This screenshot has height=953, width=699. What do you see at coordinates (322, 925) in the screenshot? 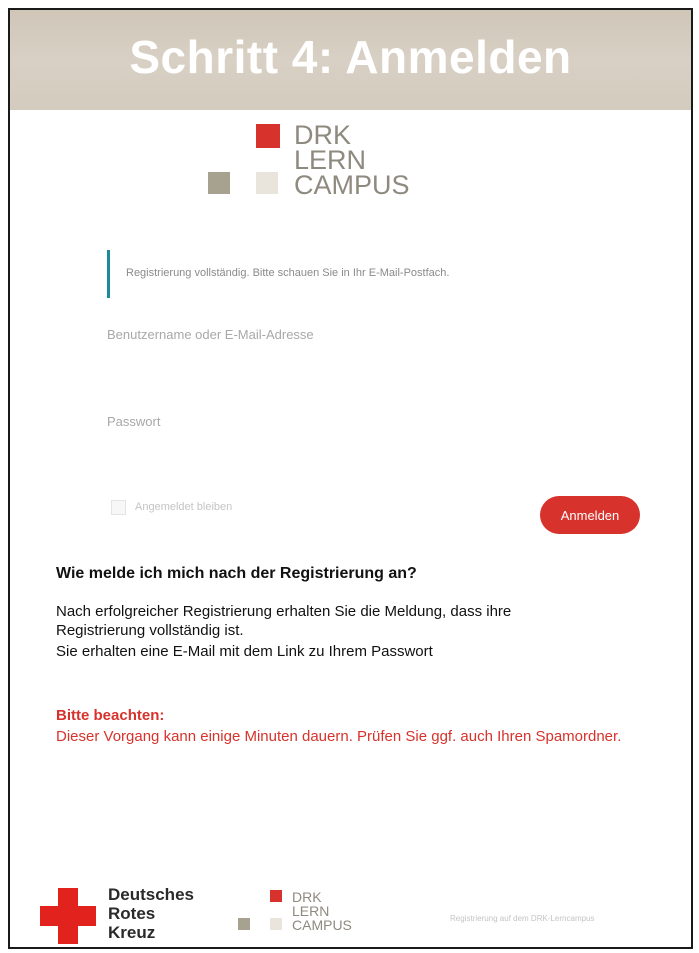
I see `footer-logo-text-campus: CAMPUS` at bounding box center [322, 925].